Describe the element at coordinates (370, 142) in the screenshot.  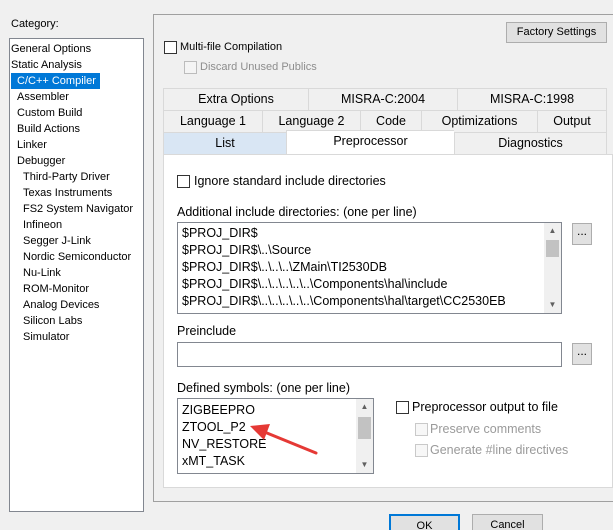
I see `tab-preprocessor: Preprocessor` at that location.